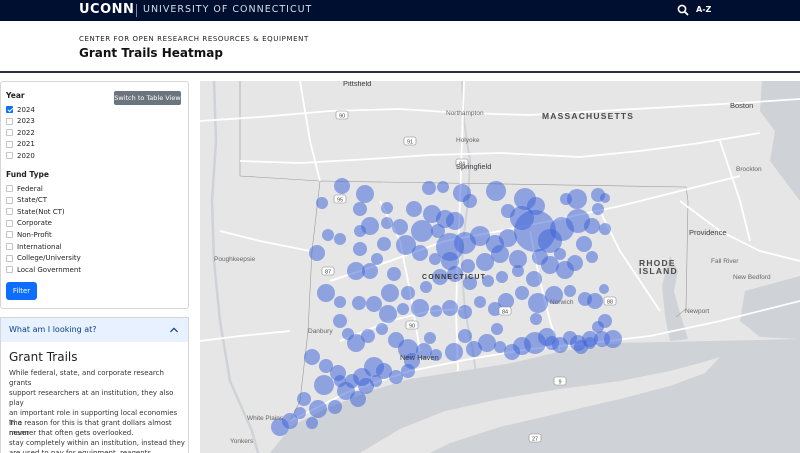  Describe the element at coordinates (34, 223) in the screenshot. I see `fund-type-label: Corporate` at that location.